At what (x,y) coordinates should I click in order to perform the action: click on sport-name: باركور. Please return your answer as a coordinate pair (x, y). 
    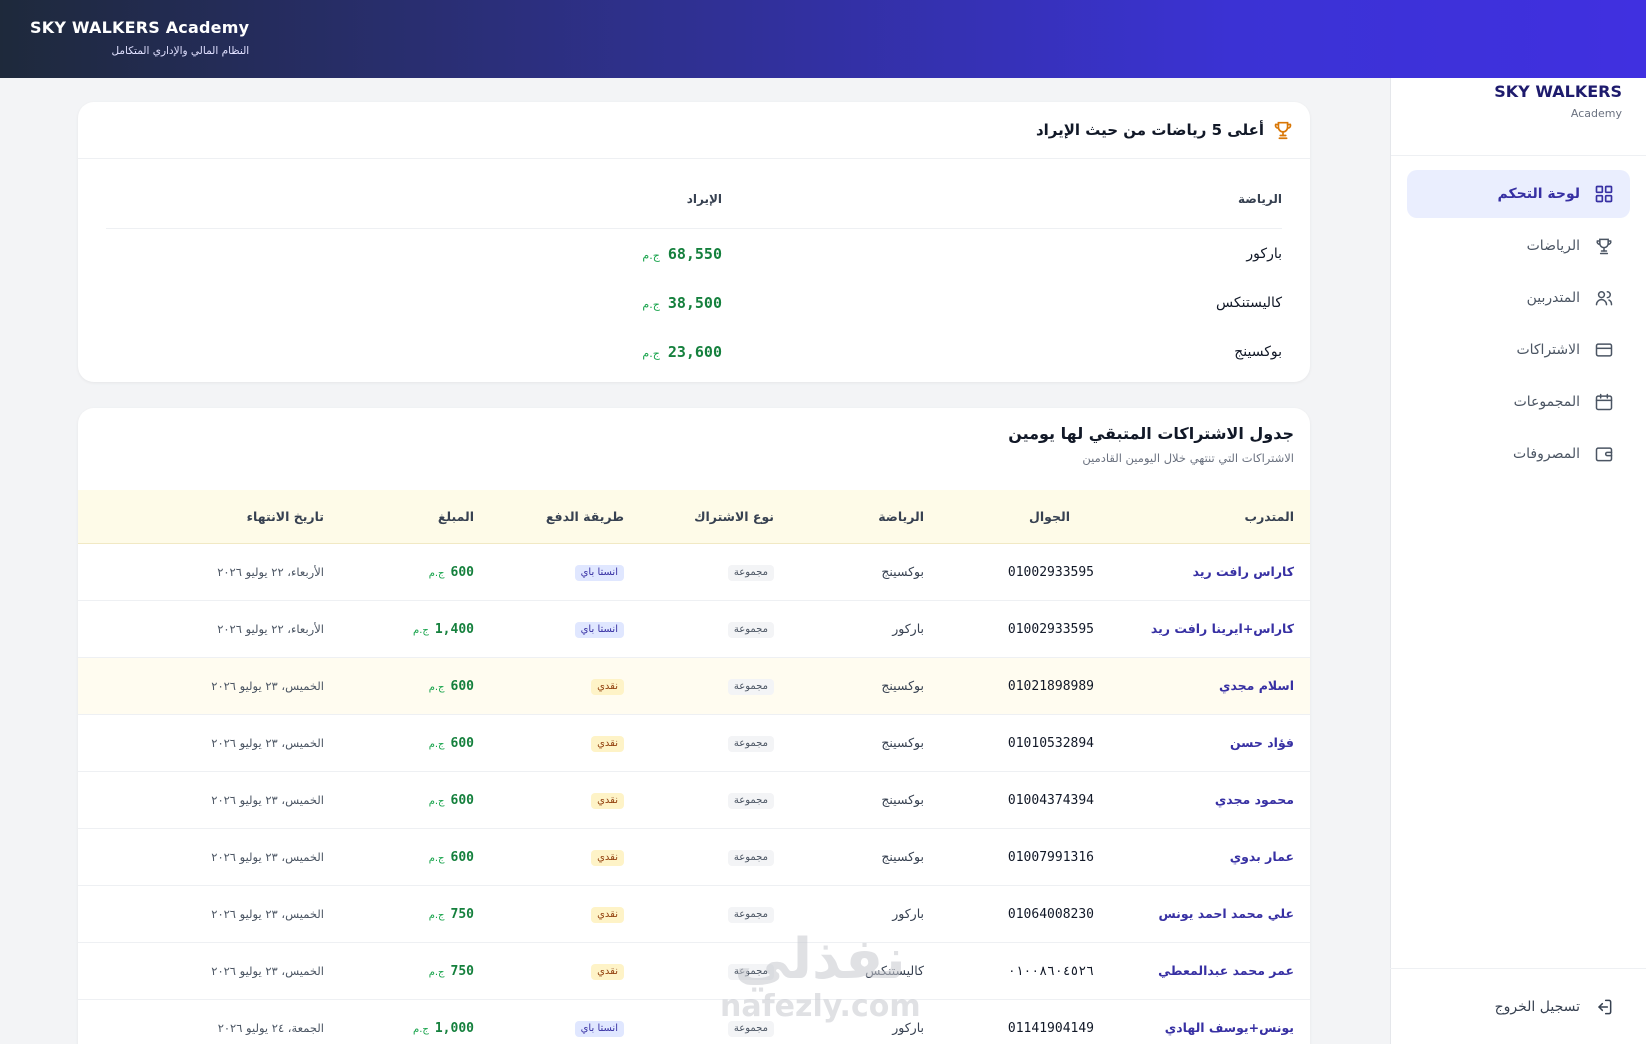
    Looking at the image, I should click on (908, 913).